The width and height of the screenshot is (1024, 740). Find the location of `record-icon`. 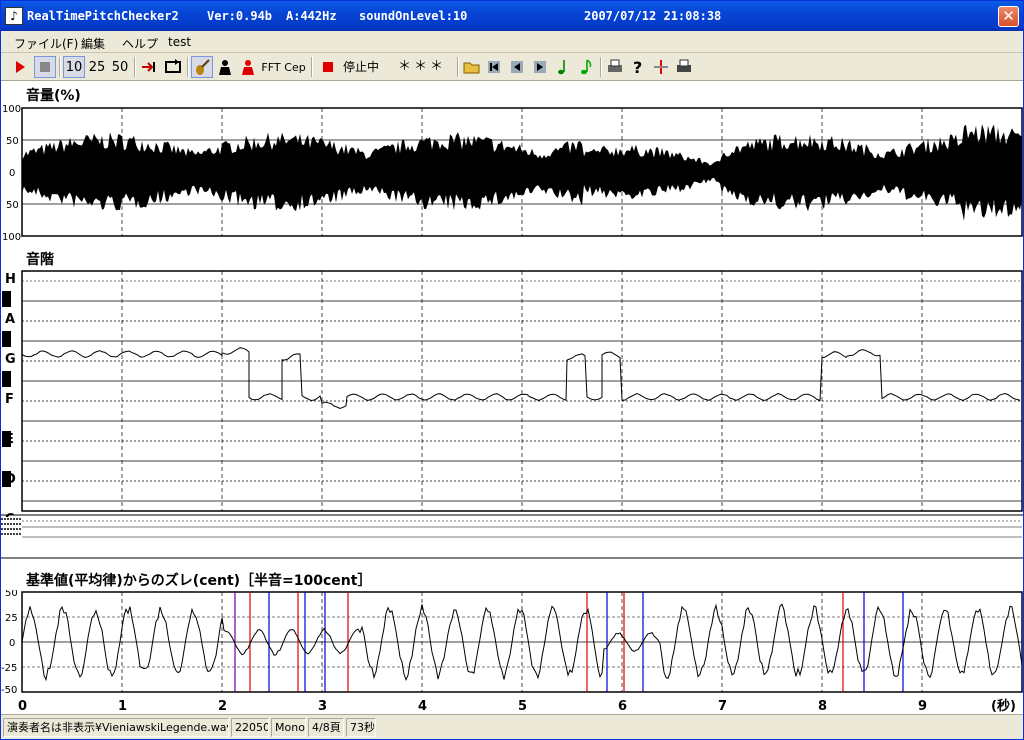

record-icon is located at coordinates (328, 67).